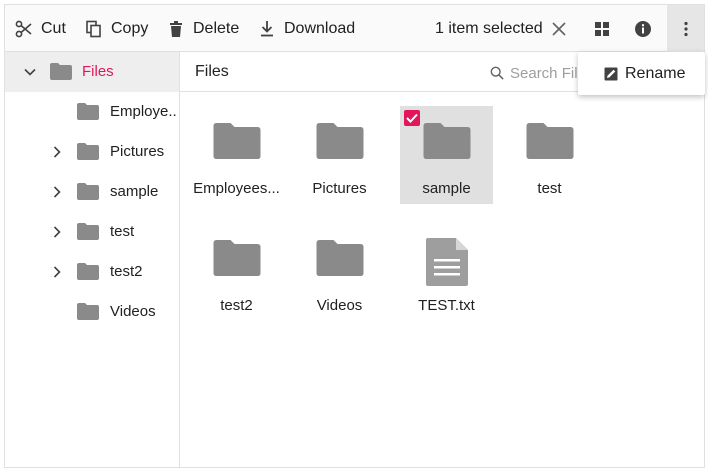 This screenshot has height=471, width=708. I want to click on selection-checkbox, so click(412, 118).